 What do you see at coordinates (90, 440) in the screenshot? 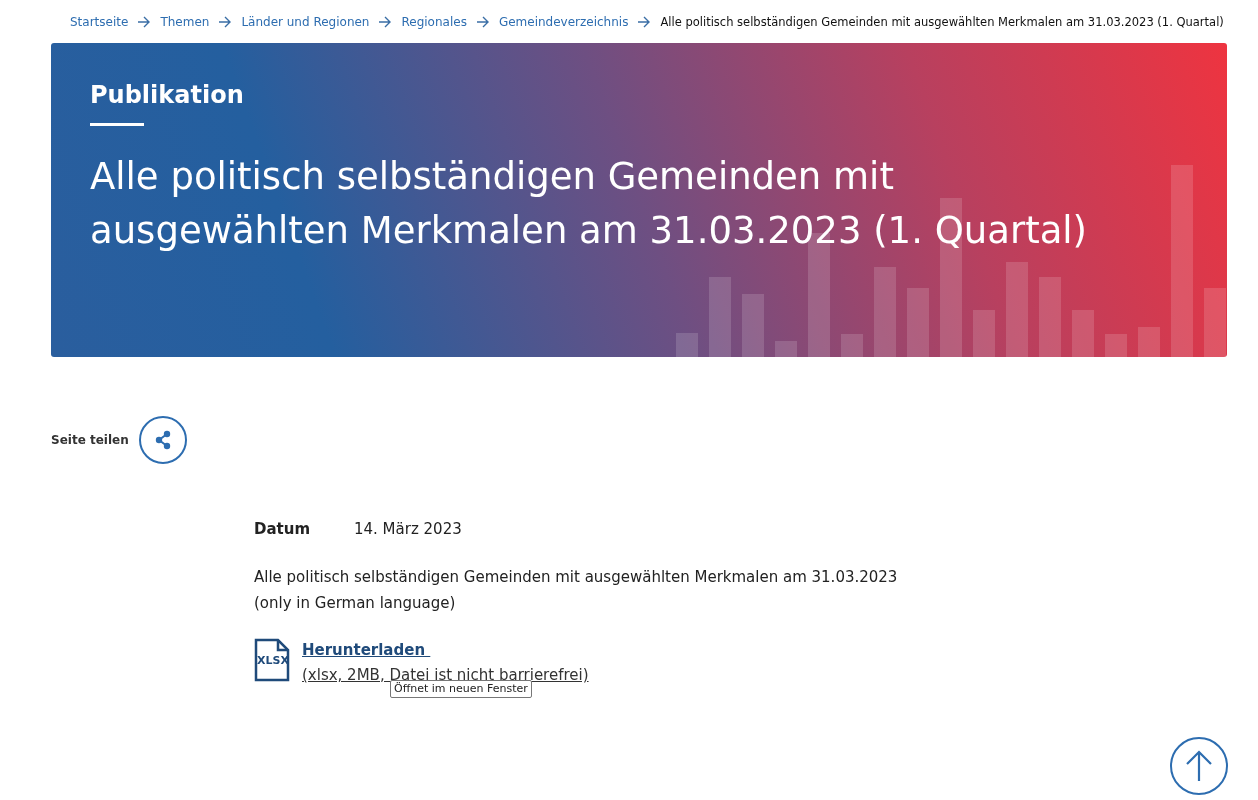
I see `share-label: Seite teilen` at bounding box center [90, 440].